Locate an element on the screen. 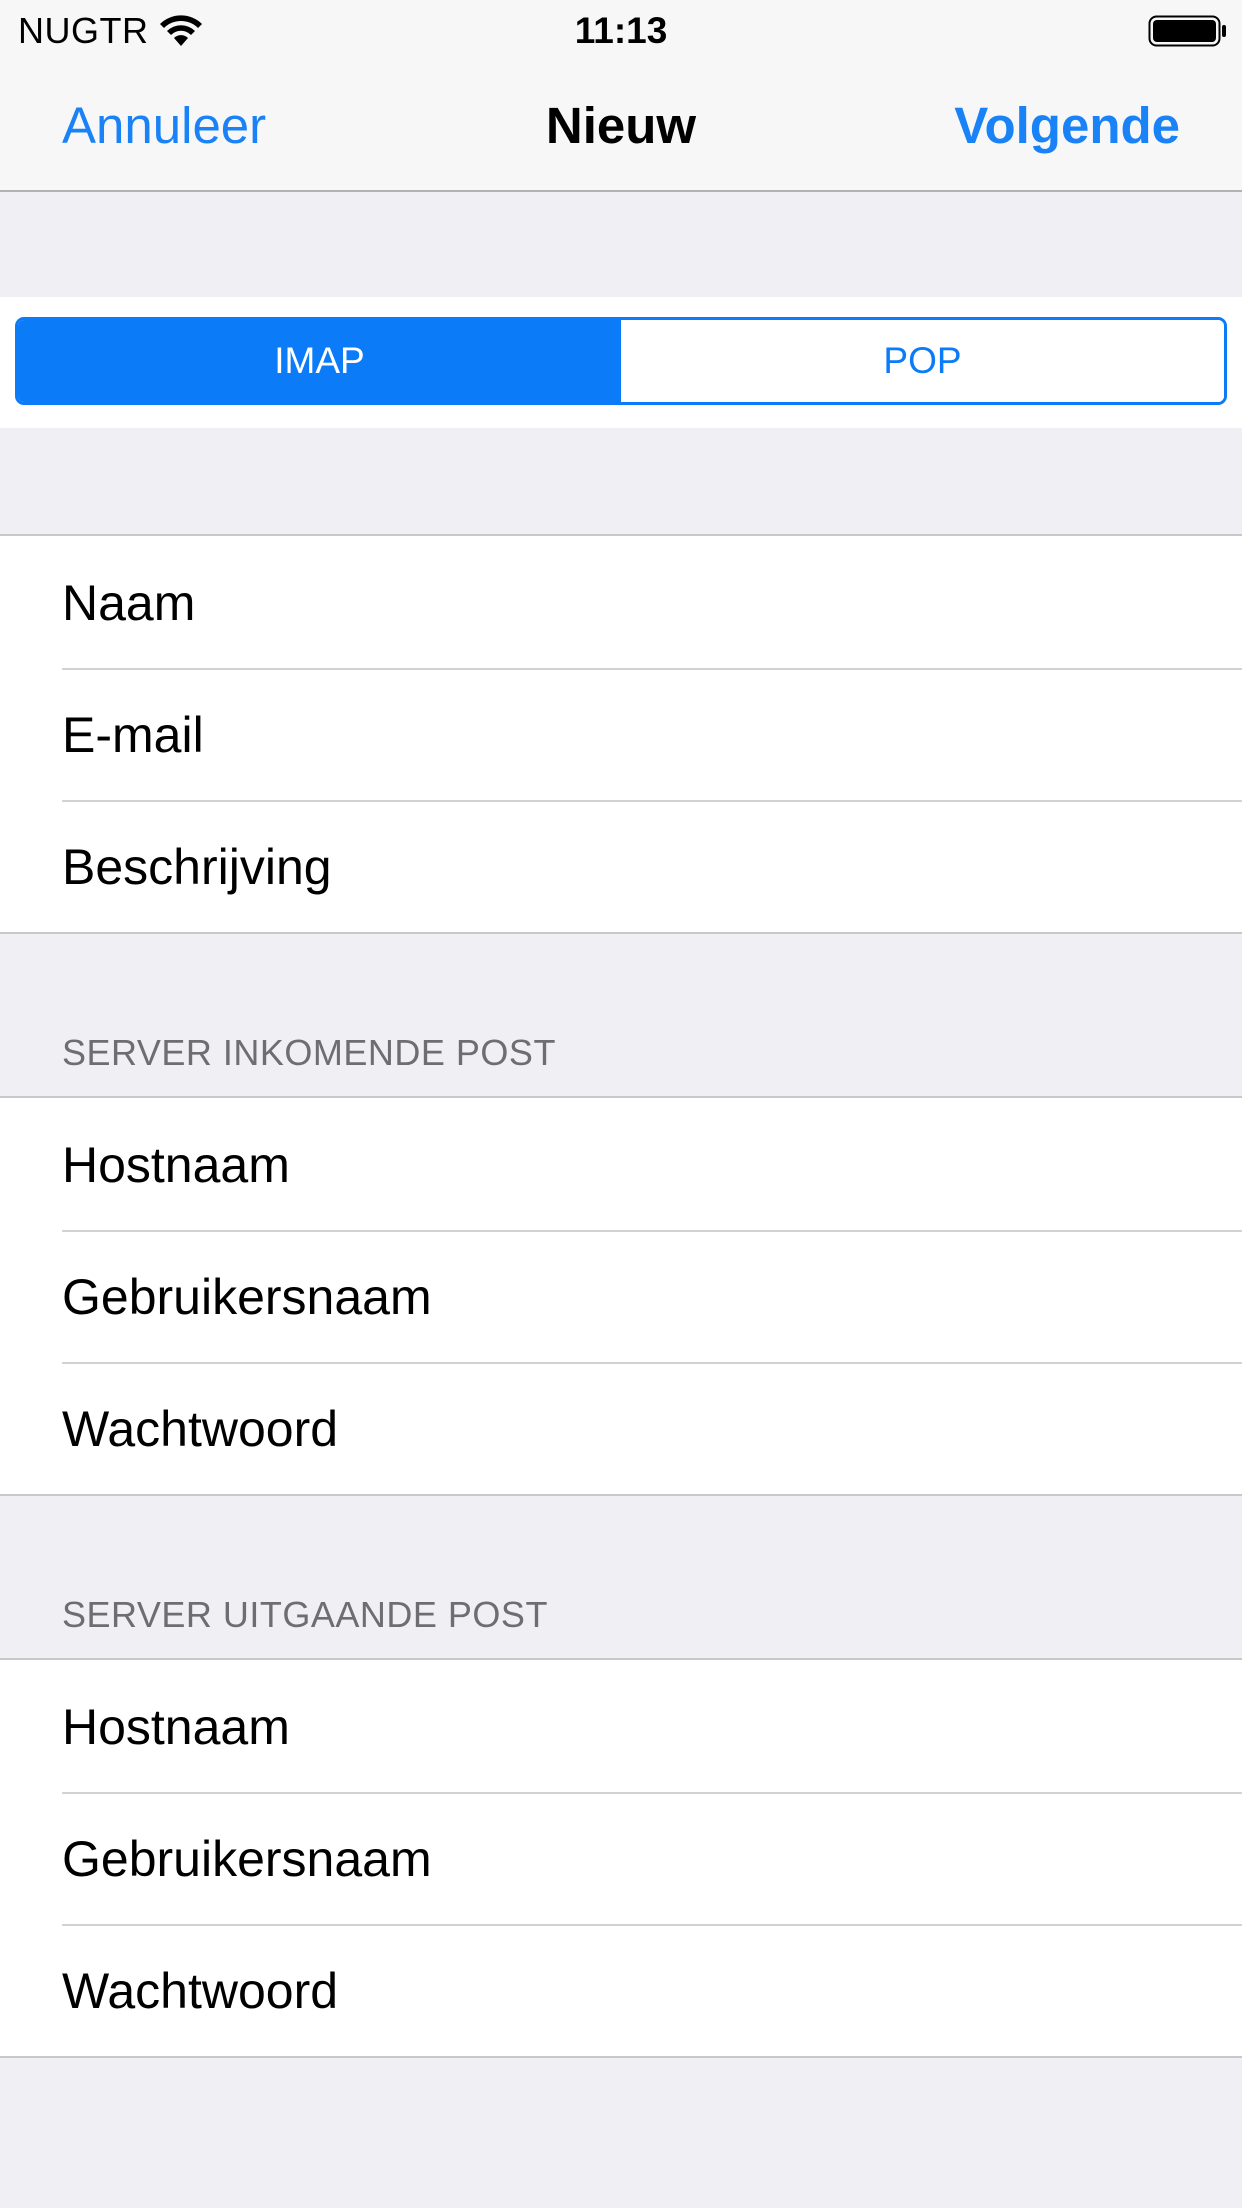 The height and width of the screenshot is (2208, 1242). status-bar: NUGTR 11:13 is located at coordinates (621, 31).